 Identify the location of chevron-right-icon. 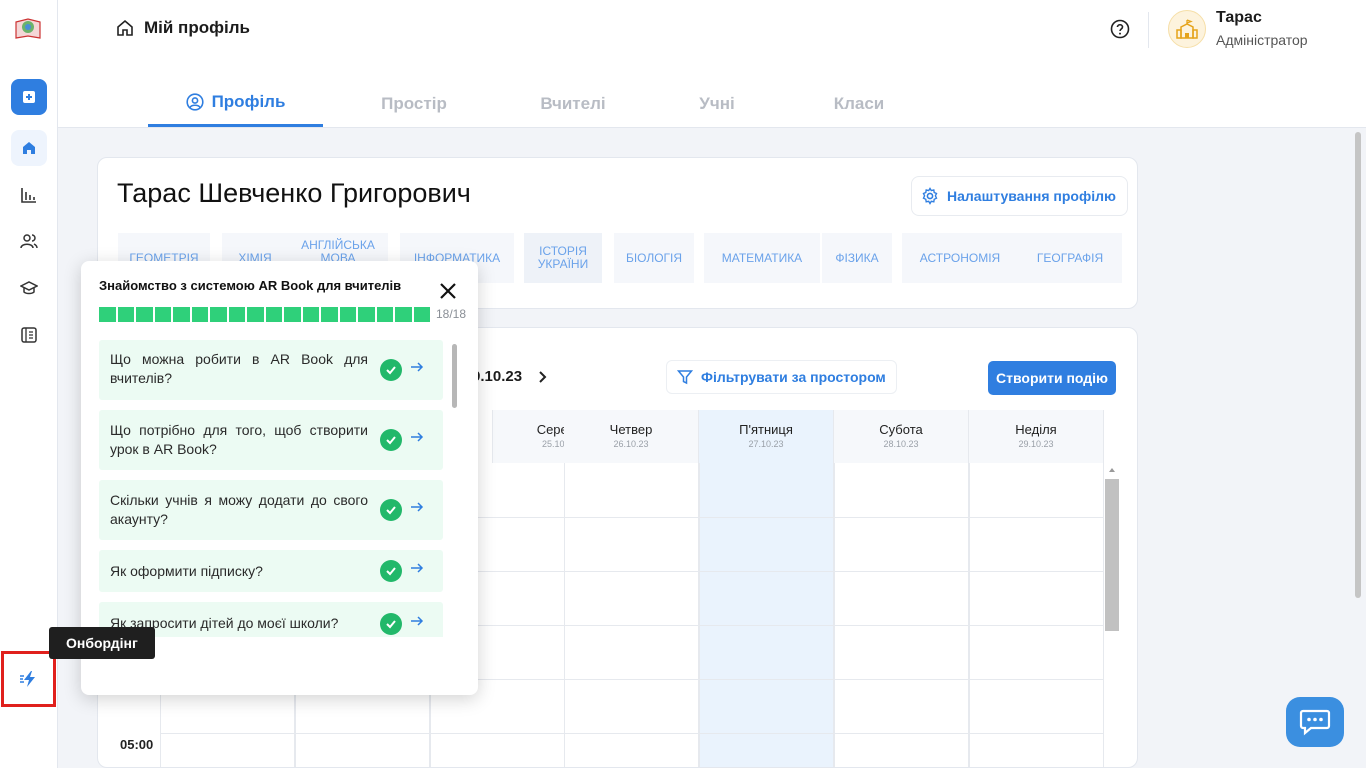
(543, 377).